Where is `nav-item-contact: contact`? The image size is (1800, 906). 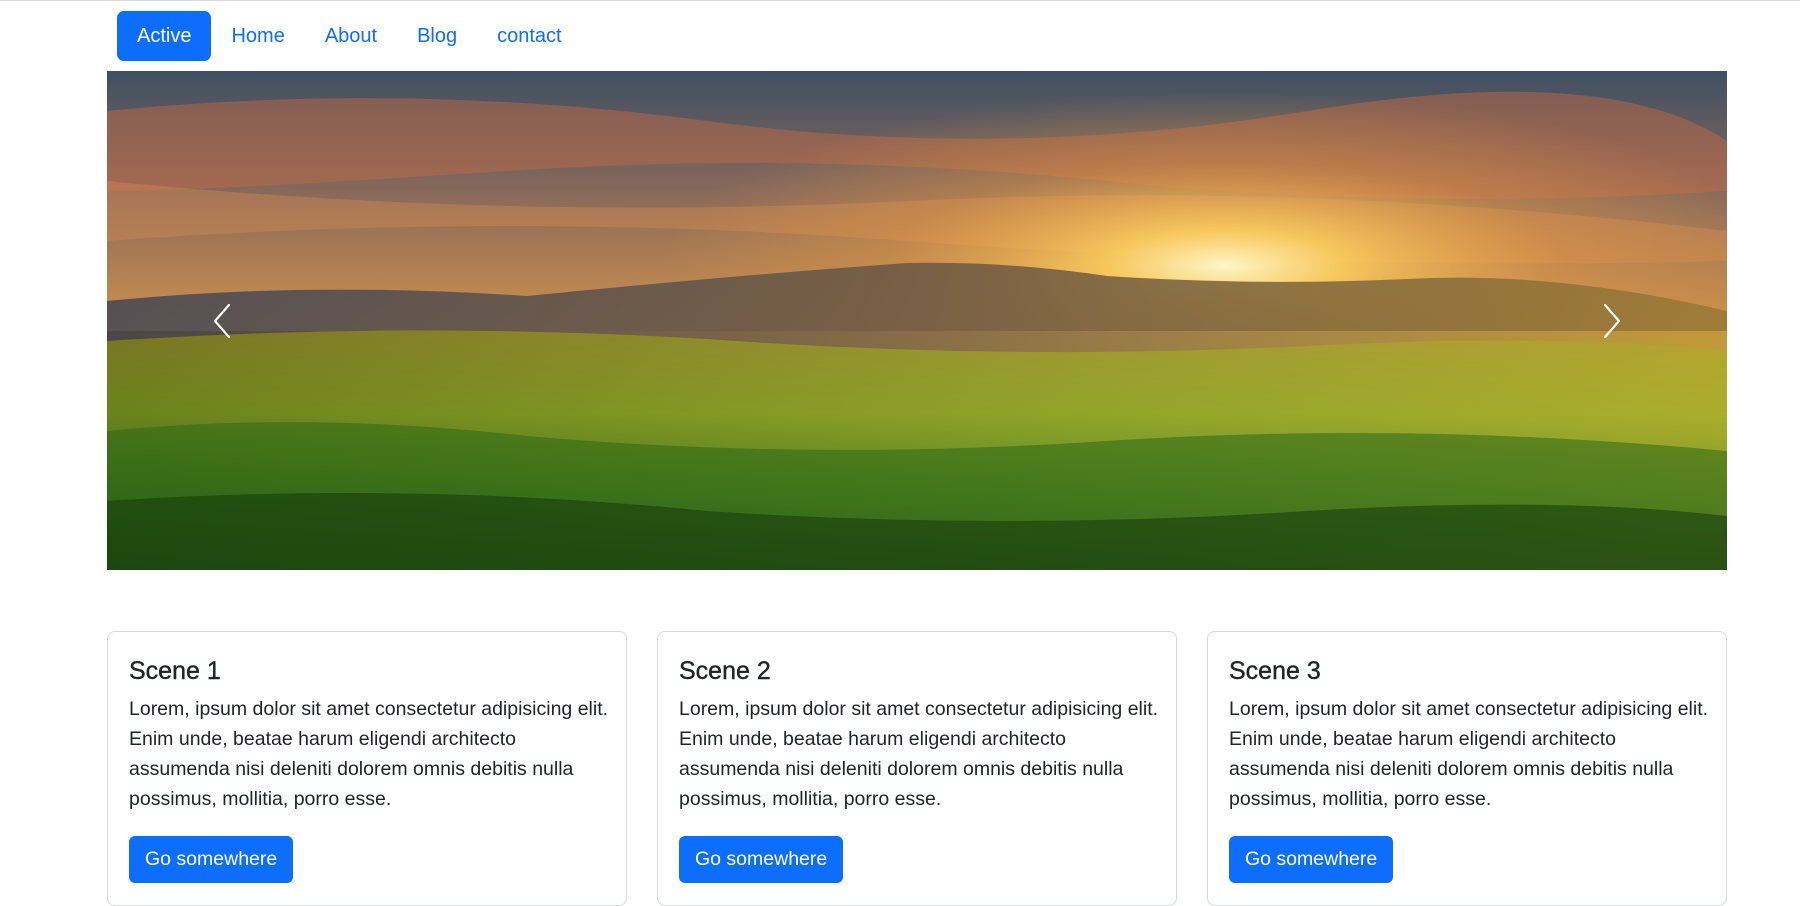
nav-item-contact: contact is located at coordinates (529, 36).